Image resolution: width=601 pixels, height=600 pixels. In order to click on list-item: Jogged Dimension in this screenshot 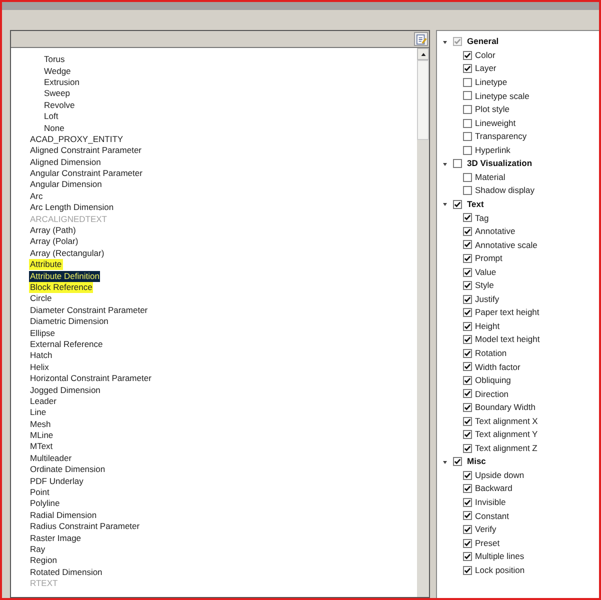, I will do `click(65, 390)`.